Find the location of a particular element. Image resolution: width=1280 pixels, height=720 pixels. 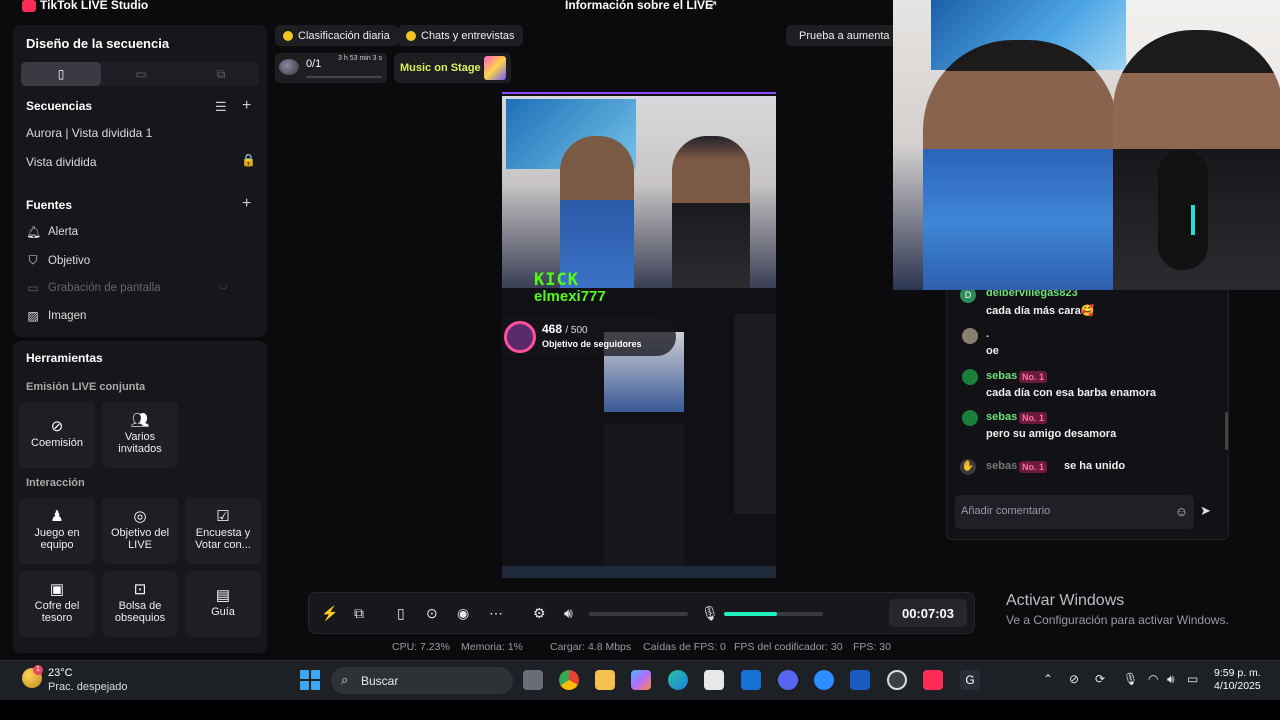

more-icon: ⋯ is located at coordinates (496, 613).